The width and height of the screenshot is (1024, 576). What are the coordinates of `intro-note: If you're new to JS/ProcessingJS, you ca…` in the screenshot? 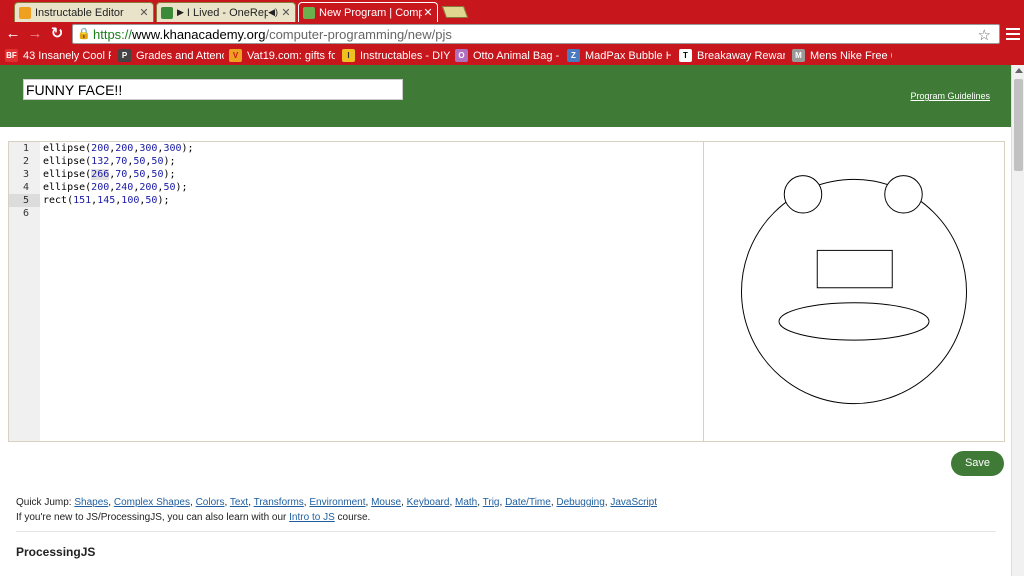 It's located at (193, 517).